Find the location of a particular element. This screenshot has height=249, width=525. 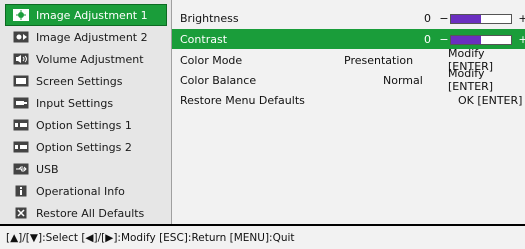

sidebar-item-label: Image Adjustment 2 is located at coordinates (92, 37).